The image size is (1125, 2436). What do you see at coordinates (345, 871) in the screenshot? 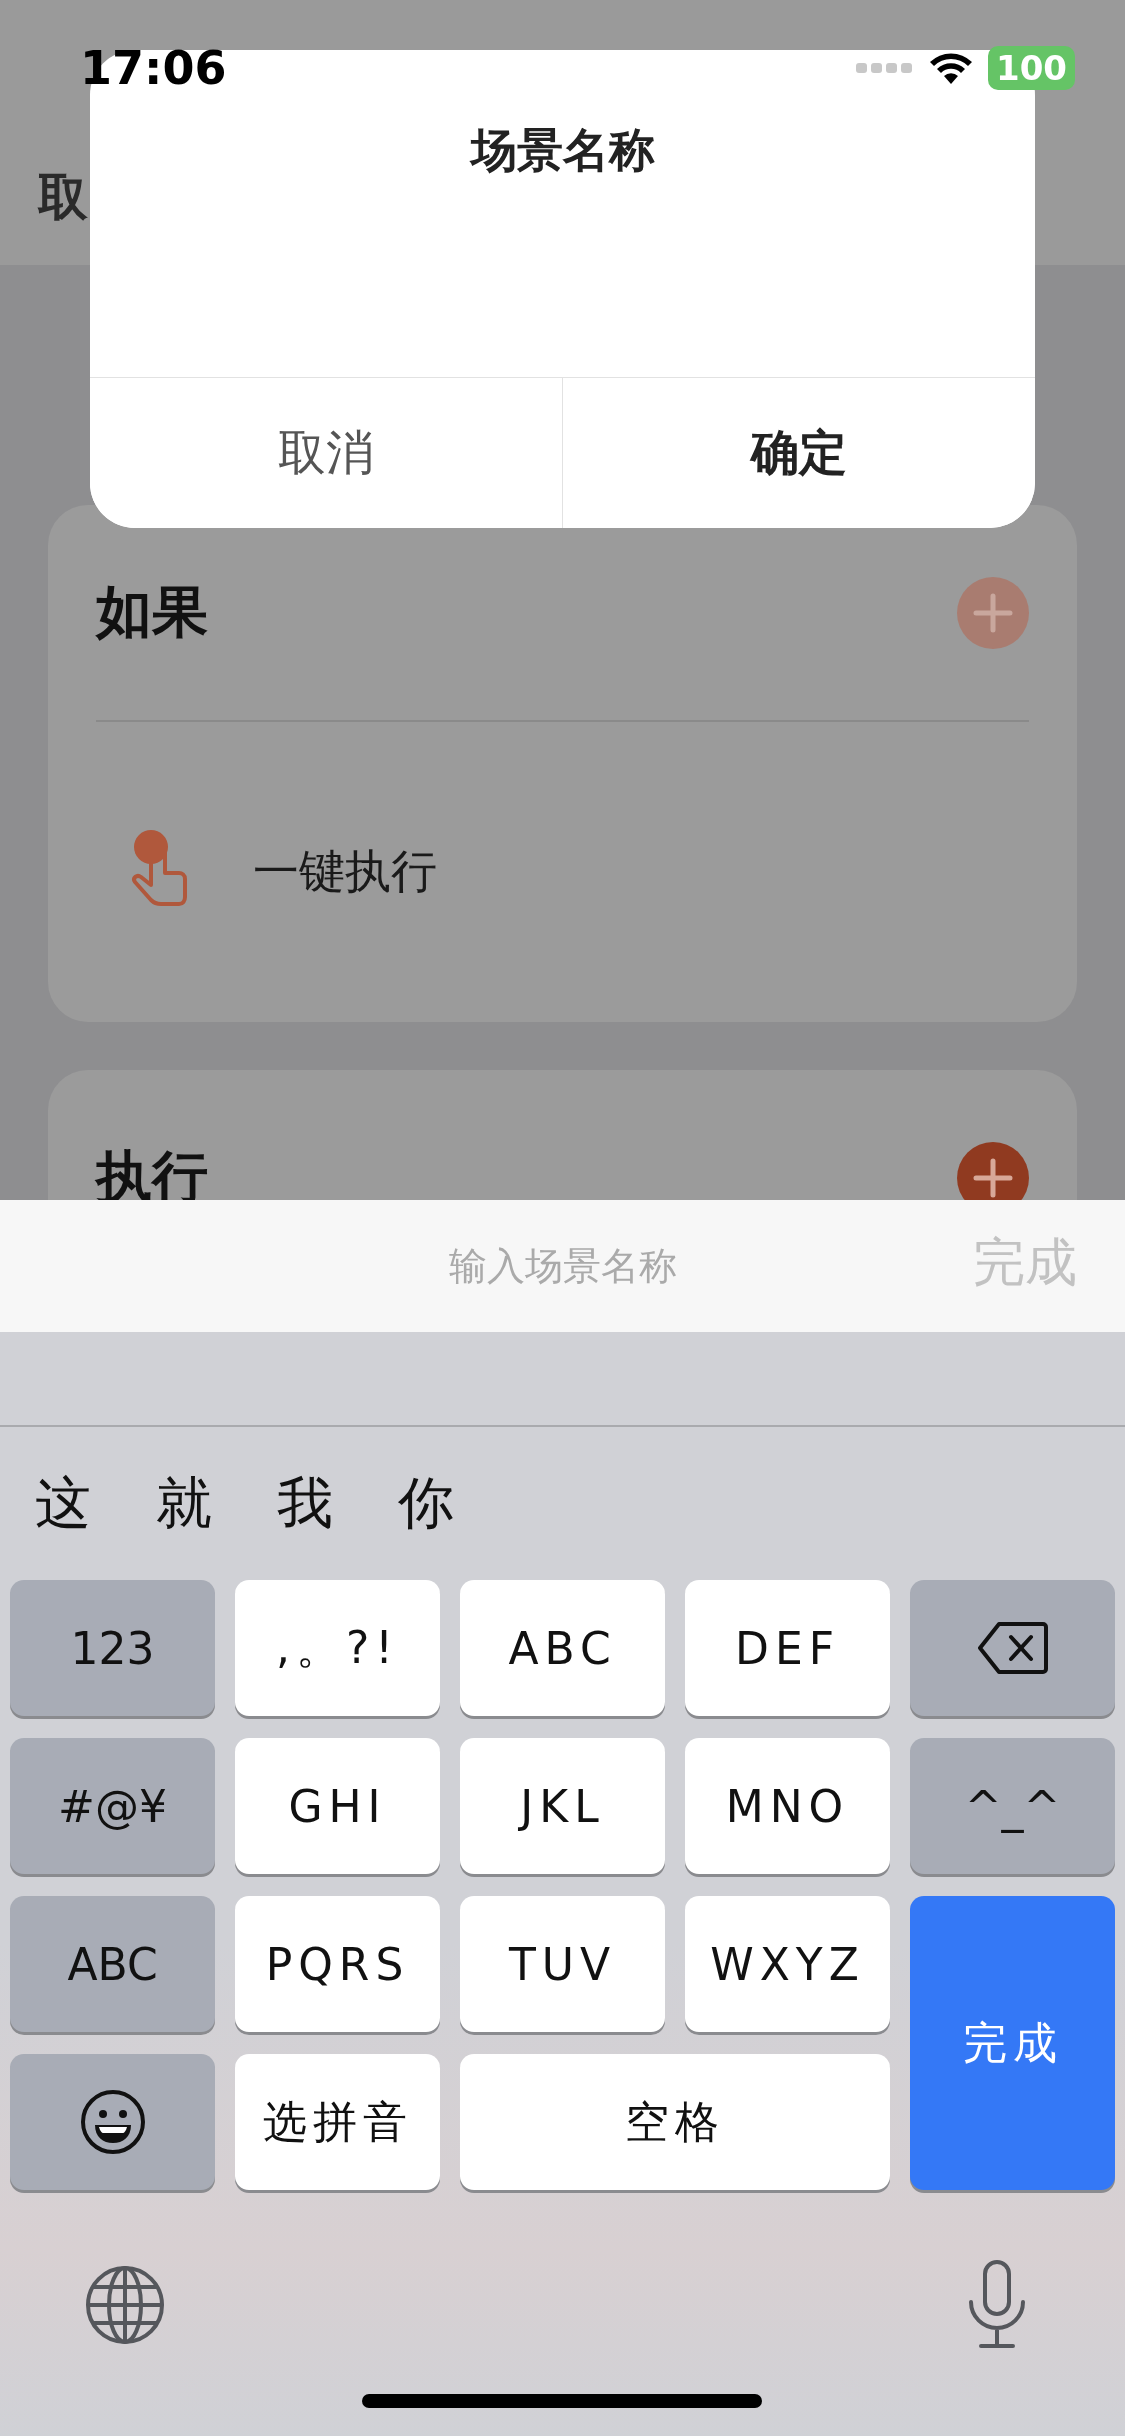
I see `trigger-label: 一键执行` at bounding box center [345, 871].